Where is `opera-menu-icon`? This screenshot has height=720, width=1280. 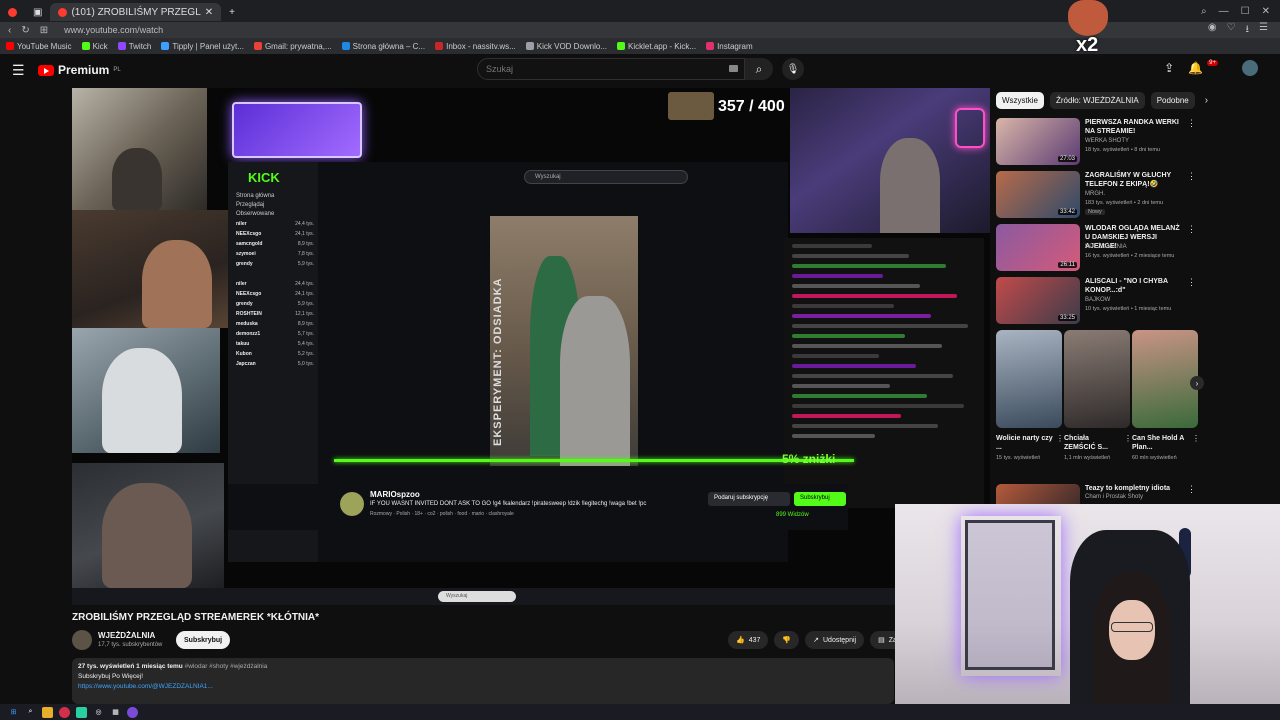 opera-menu-icon is located at coordinates (12, 12).